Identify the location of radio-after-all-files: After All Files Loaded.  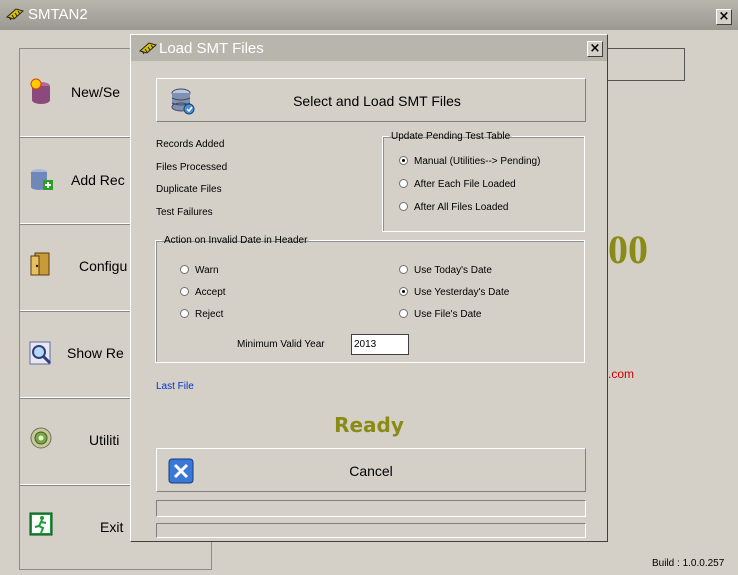
(454, 207).